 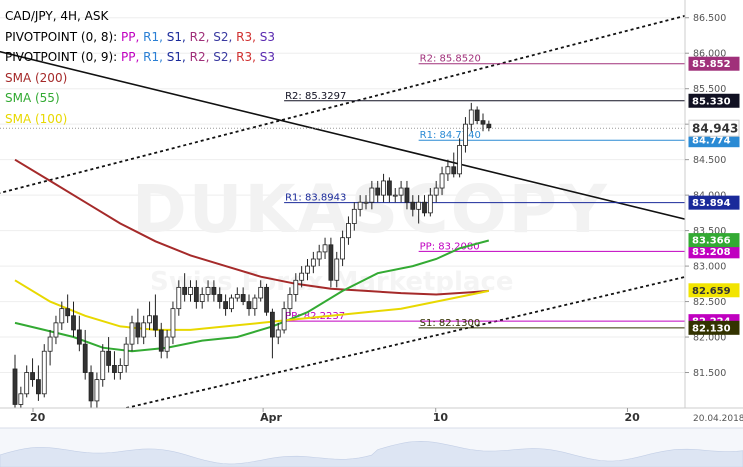 What do you see at coordinates (267, 57) in the screenshot?
I see `legend-pivot-item-s3: S3` at bounding box center [267, 57].